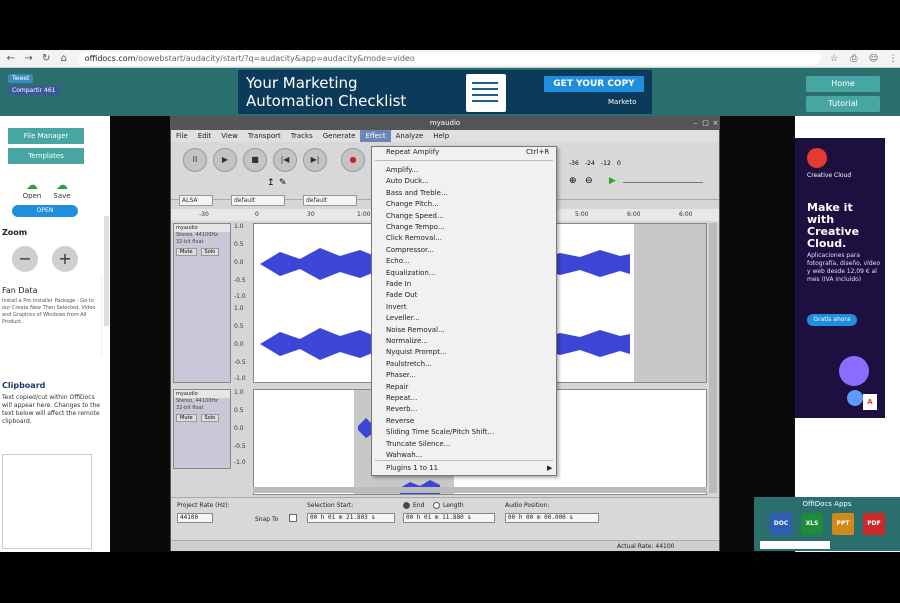 This screenshot has width=900, height=603. What do you see at coordinates (412, 152) in the screenshot?
I see `menu-item-repeat-amplify: Repeat Amplify` at bounding box center [412, 152].